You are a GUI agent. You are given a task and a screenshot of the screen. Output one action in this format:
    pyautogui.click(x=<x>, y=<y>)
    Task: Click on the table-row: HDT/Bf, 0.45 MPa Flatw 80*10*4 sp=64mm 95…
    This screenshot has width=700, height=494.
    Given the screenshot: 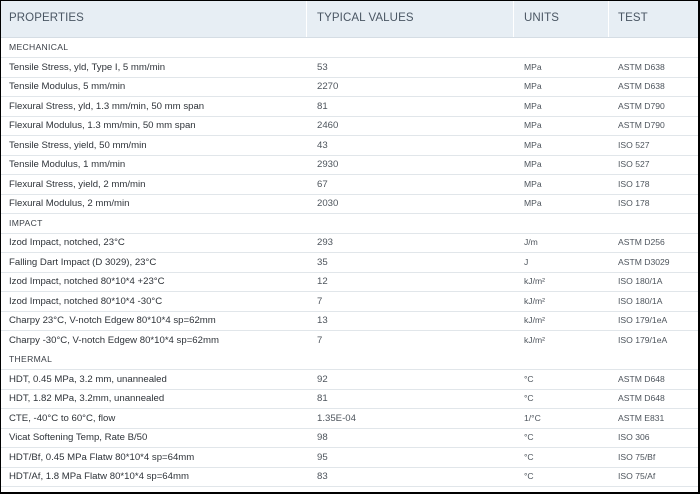 What is the action you would take?
    pyautogui.click(x=349, y=458)
    